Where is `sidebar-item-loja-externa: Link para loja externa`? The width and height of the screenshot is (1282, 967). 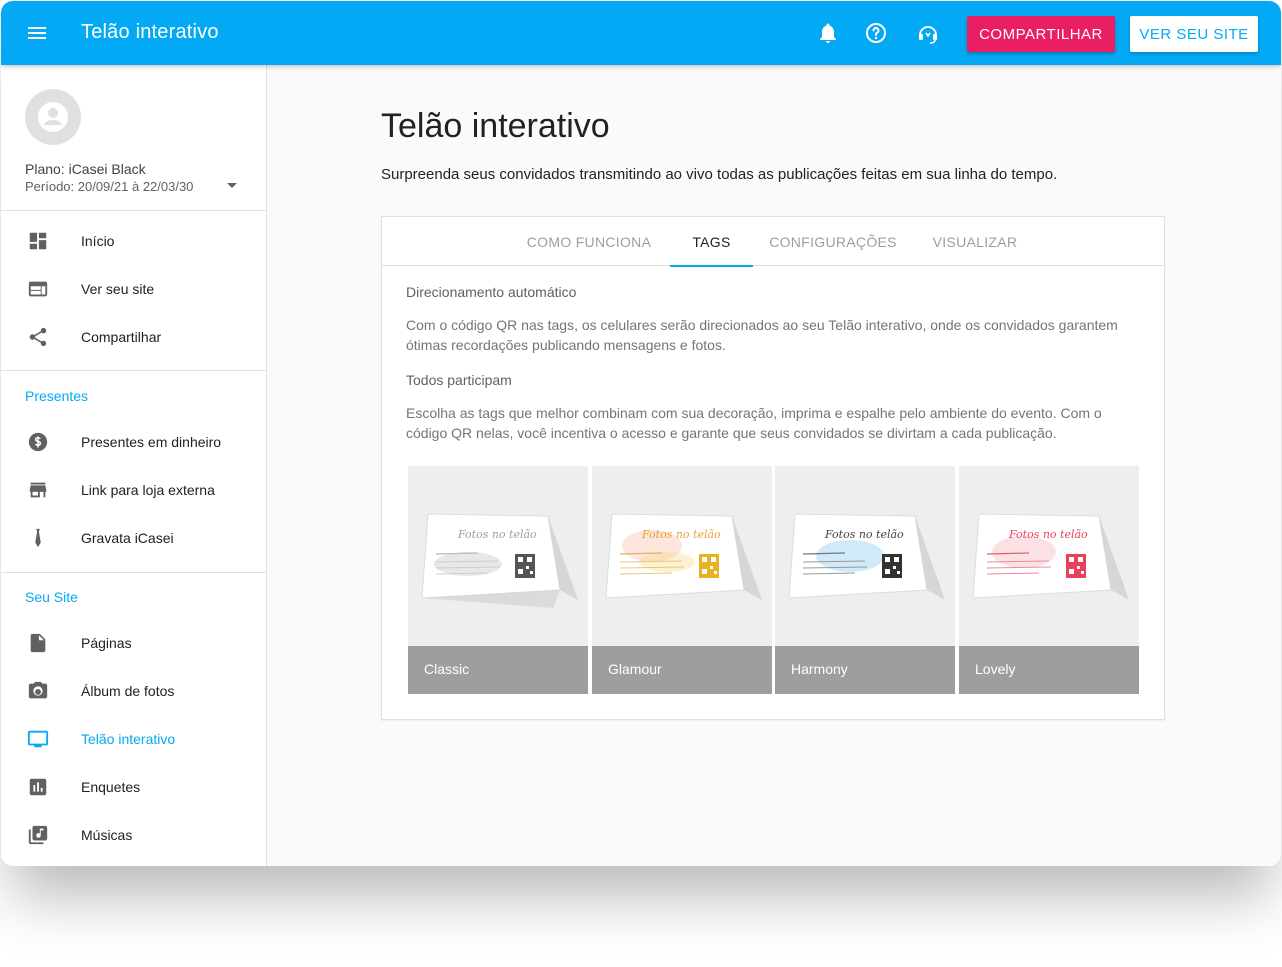 sidebar-item-loja-externa: Link para loja externa is located at coordinates (133, 491).